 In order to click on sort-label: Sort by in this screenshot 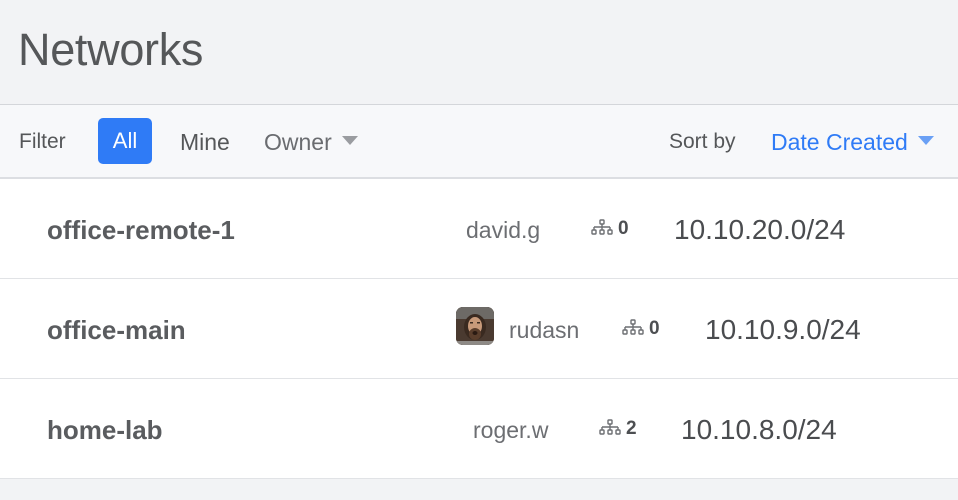, I will do `click(702, 141)`.